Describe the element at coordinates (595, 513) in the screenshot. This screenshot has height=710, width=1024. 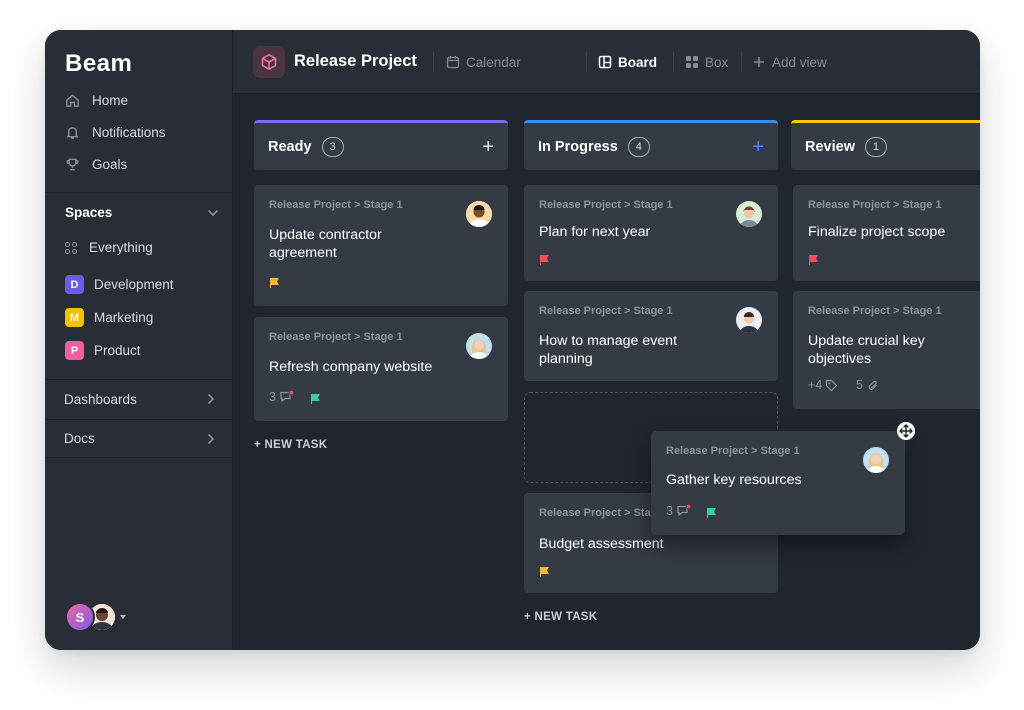
I see `task-breadcrumb: Release Project > Sta` at that location.